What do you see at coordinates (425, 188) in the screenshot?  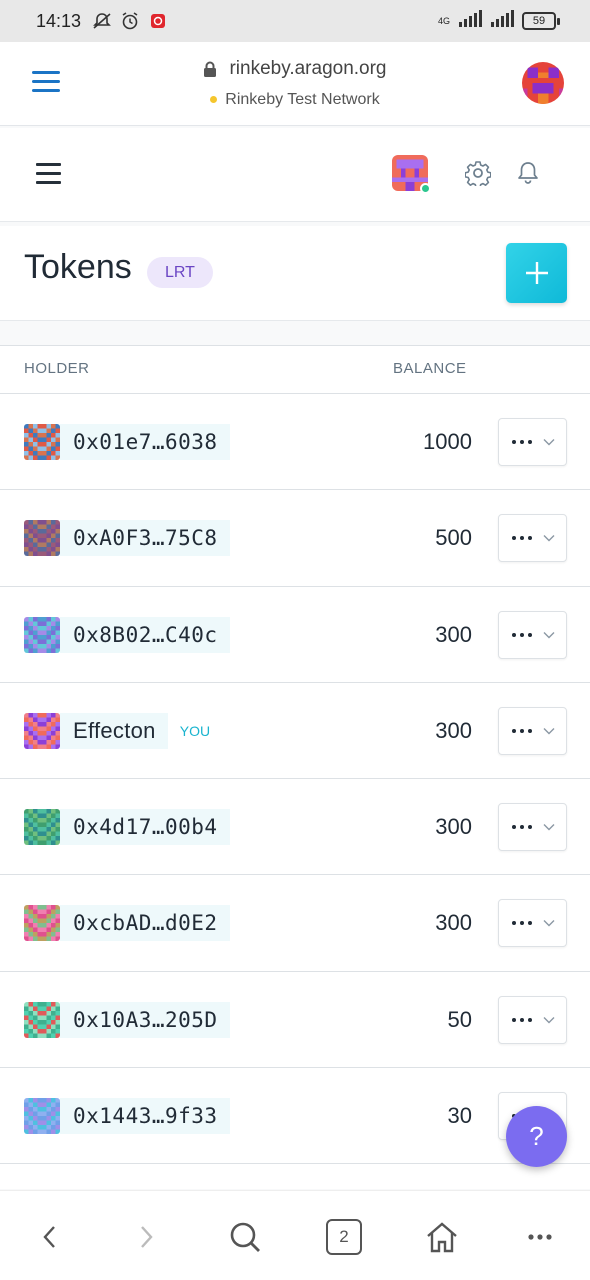 I see `online-indicator` at bounding box center [425, 188].